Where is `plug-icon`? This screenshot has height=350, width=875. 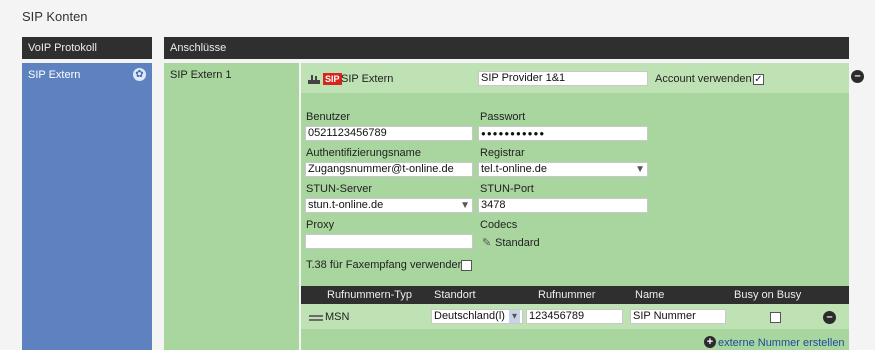
plug-icon is located at coordinates (314, 79).